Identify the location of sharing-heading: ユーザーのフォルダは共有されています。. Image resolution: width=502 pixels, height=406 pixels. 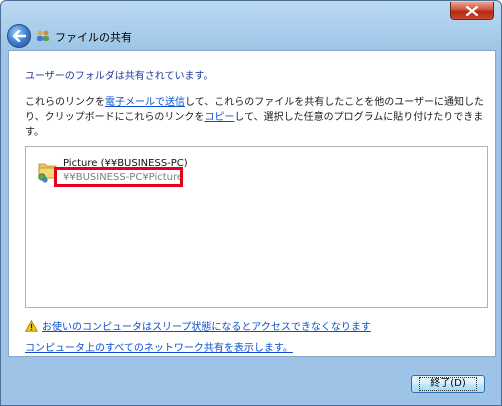
(119, 76).